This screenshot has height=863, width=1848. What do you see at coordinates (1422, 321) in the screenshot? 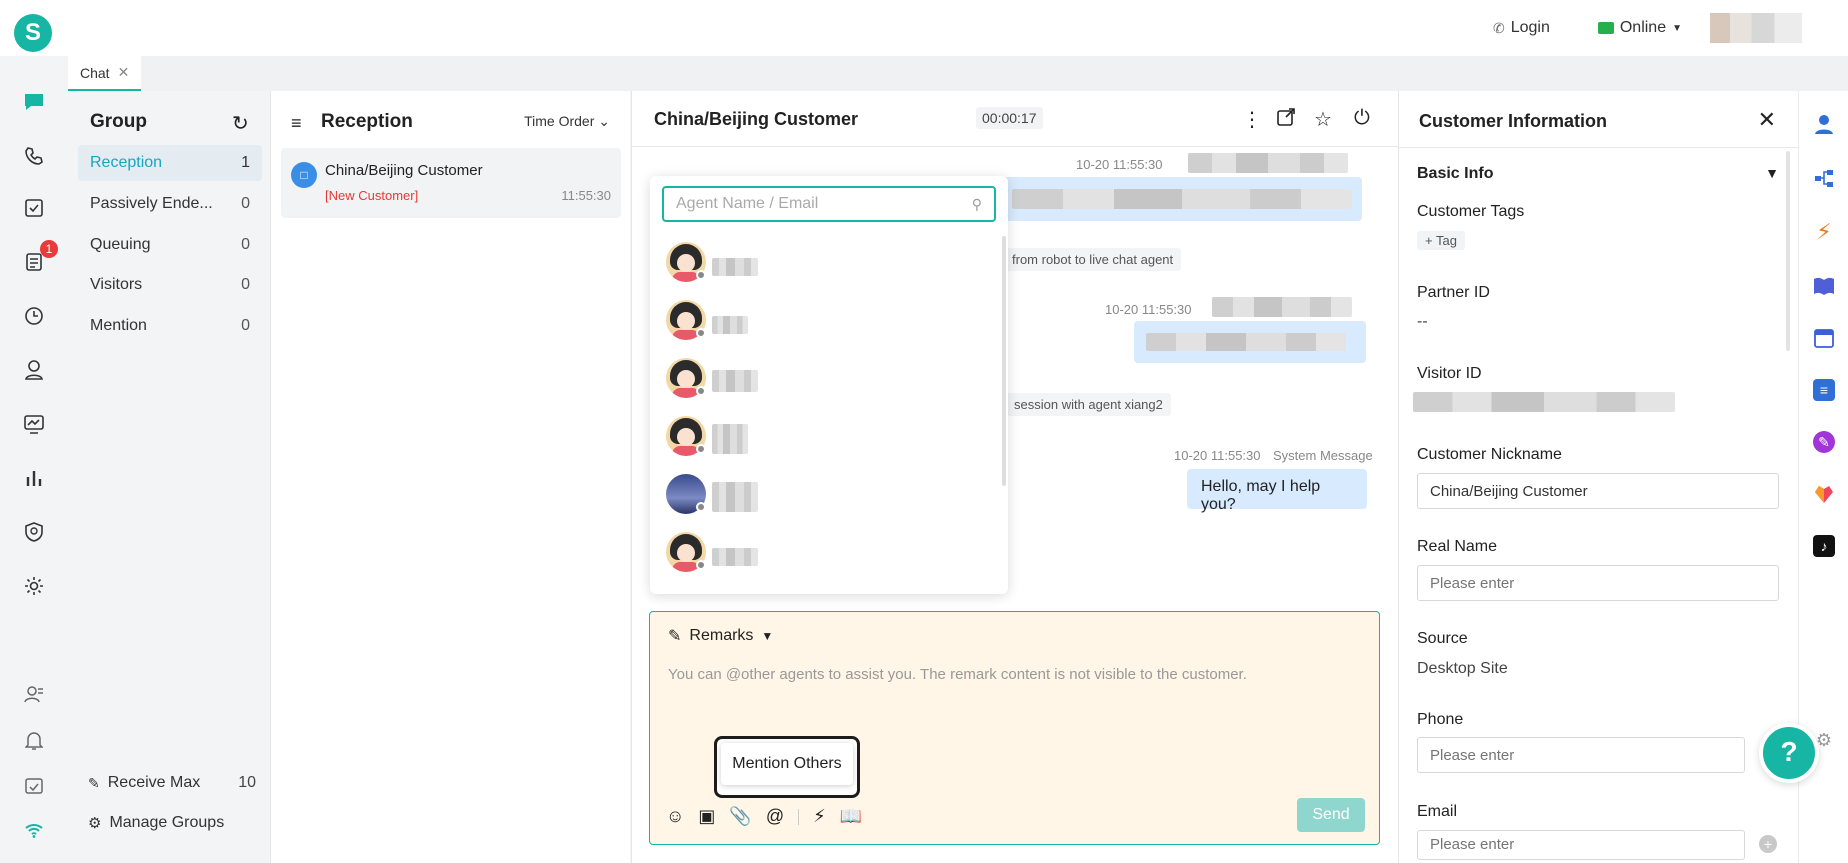
I see `partner-id-value: --` at bounding box center [1422, 321].